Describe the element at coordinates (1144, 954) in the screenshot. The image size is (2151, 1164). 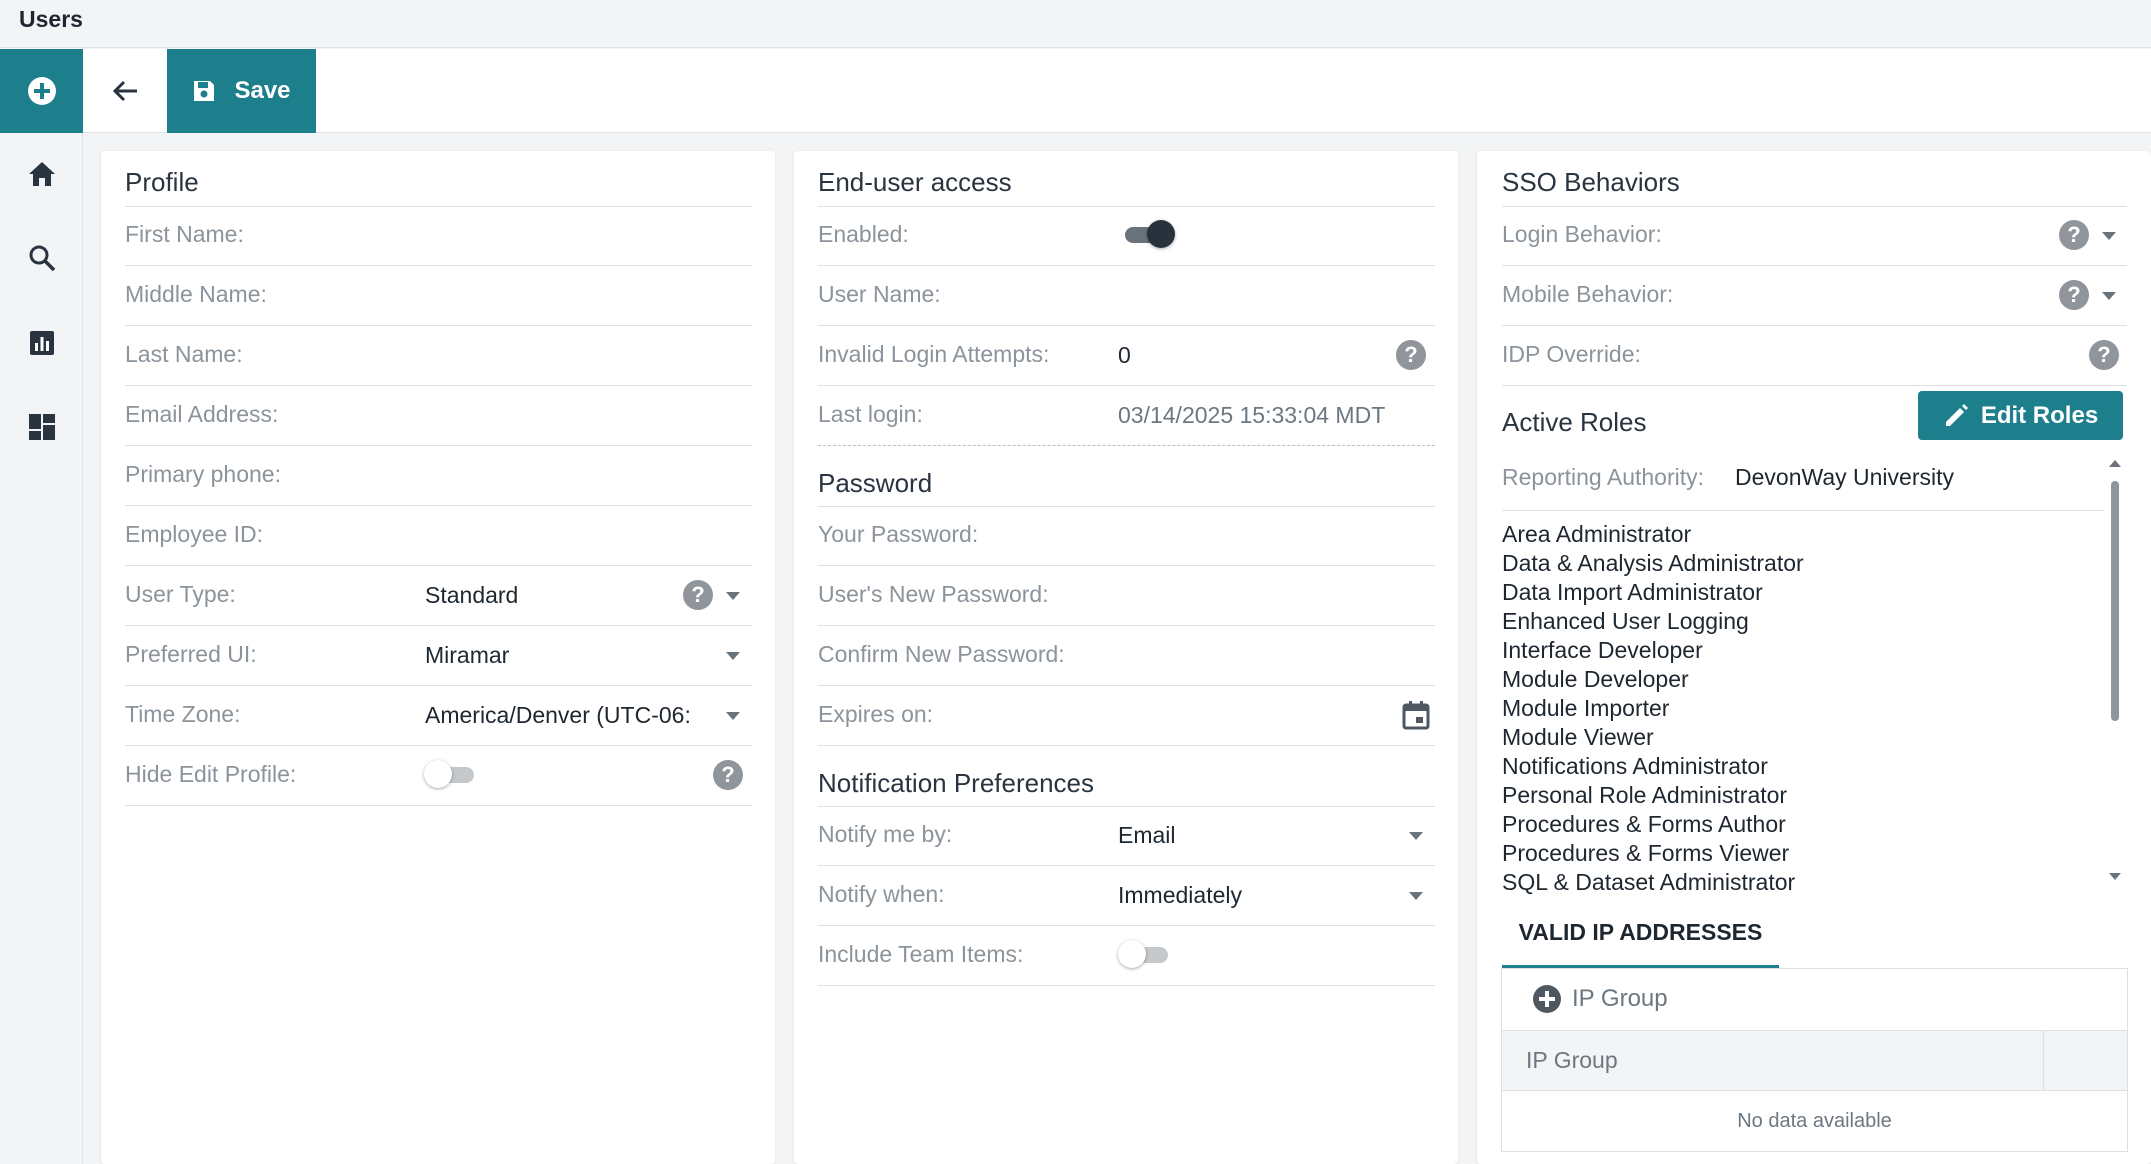
I see `include-team-toggle` at that location.